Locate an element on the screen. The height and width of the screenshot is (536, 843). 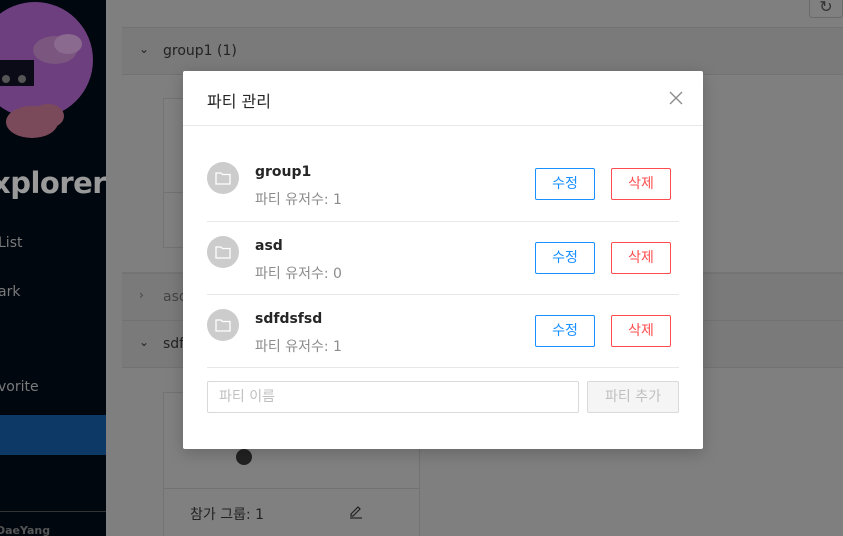
app-logo is located at coordinates (46, 70).